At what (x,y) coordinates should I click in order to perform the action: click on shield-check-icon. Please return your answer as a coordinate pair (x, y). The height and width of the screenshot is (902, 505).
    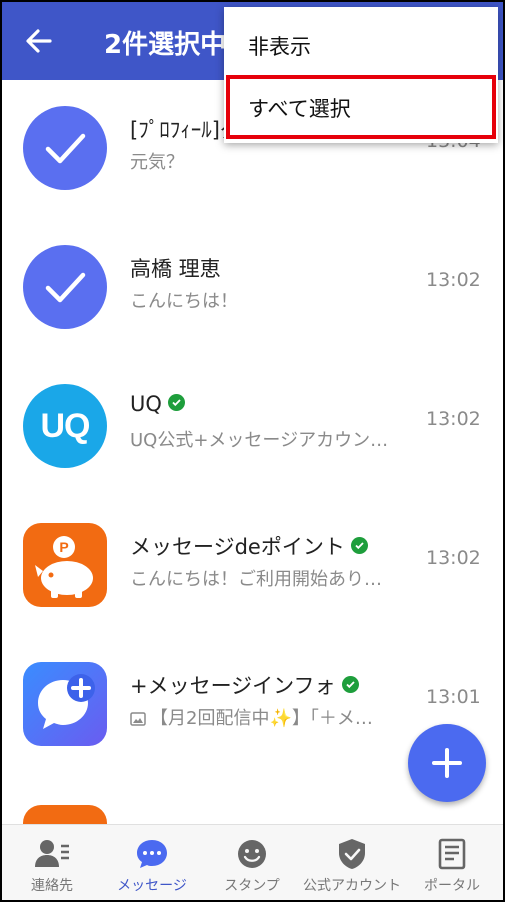
    Looking at the image, I should click on (352, 854).